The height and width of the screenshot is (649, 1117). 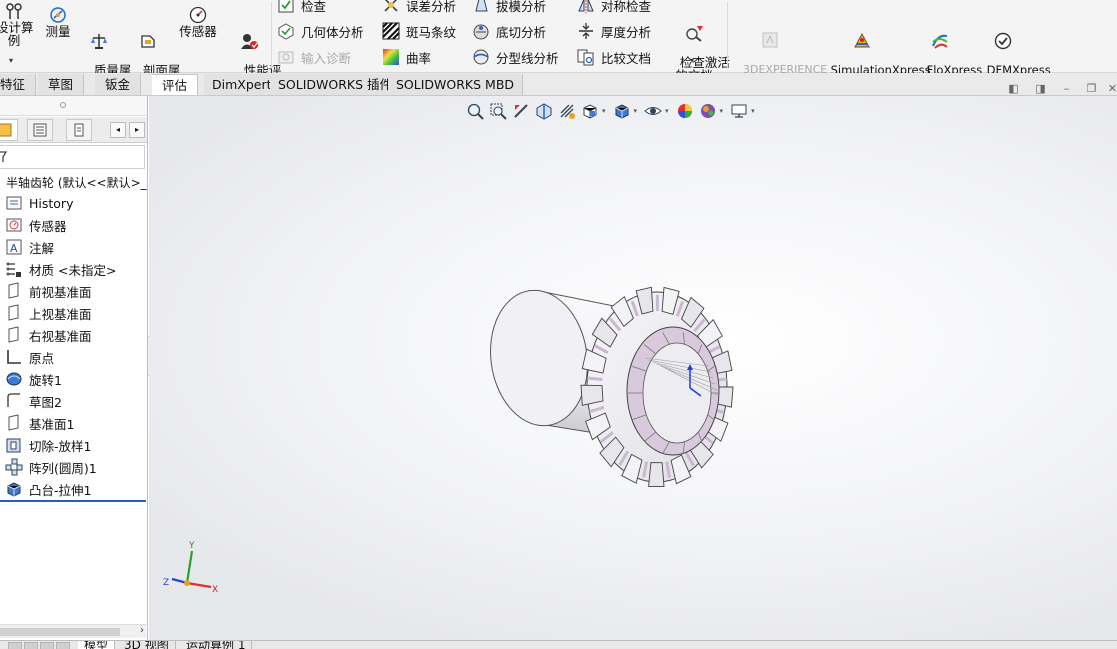 I want to click on first-tab-nav-icon, so click(x=15, y=645).